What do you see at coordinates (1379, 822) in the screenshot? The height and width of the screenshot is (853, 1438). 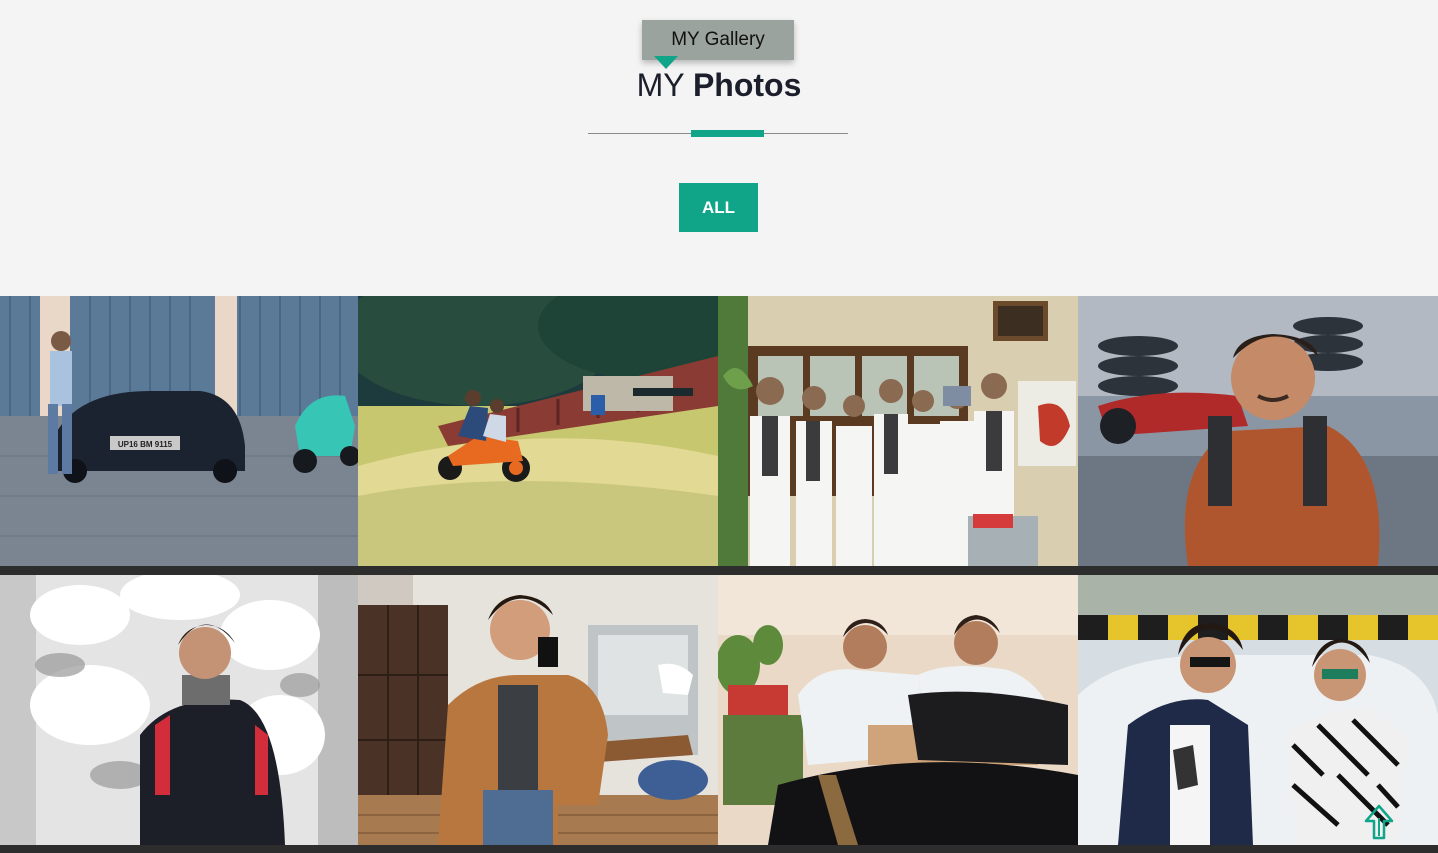 I see `up-arrow-icon` at bounding box center [1379, 822].